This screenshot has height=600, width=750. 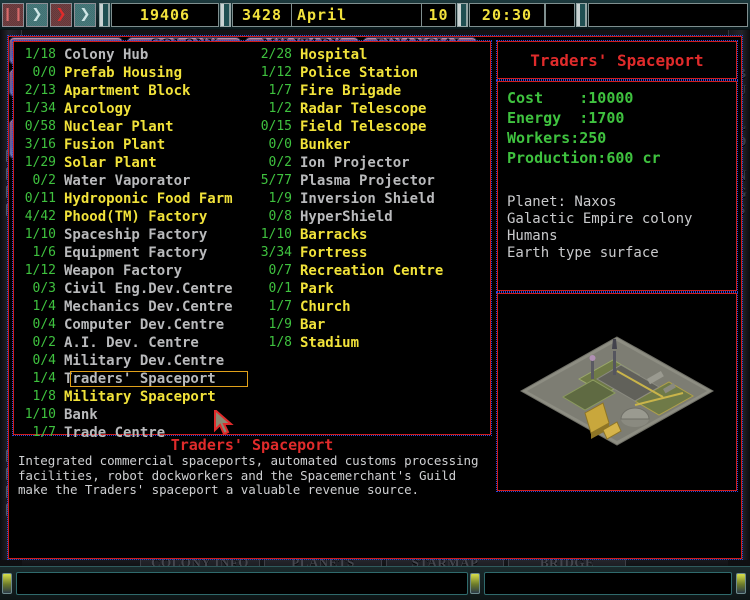 I want to click on building-count: 1/9, so click(x=280, y=198).